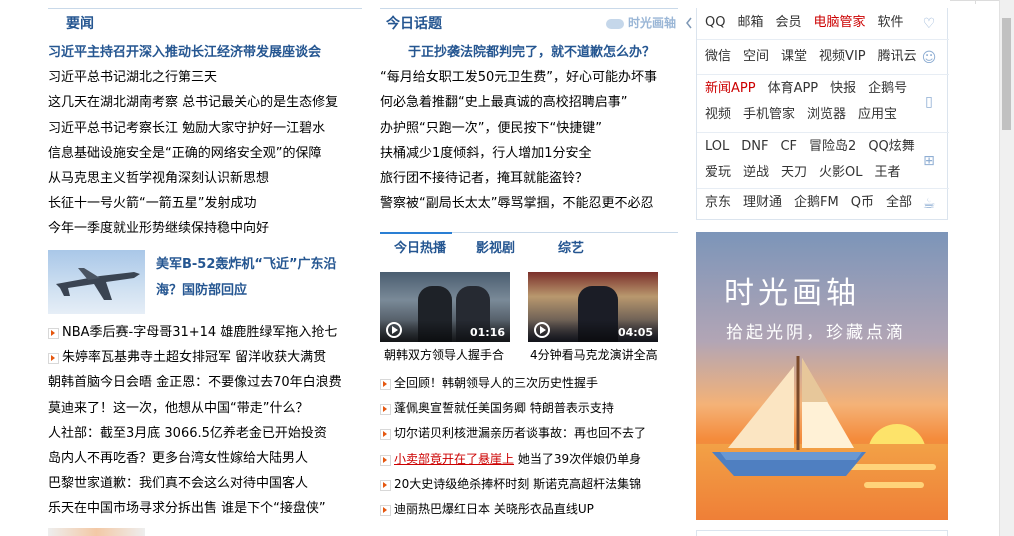 This screenshot has width=1014, height=536. I want to click on service-link: 软件, so click(891, 22).